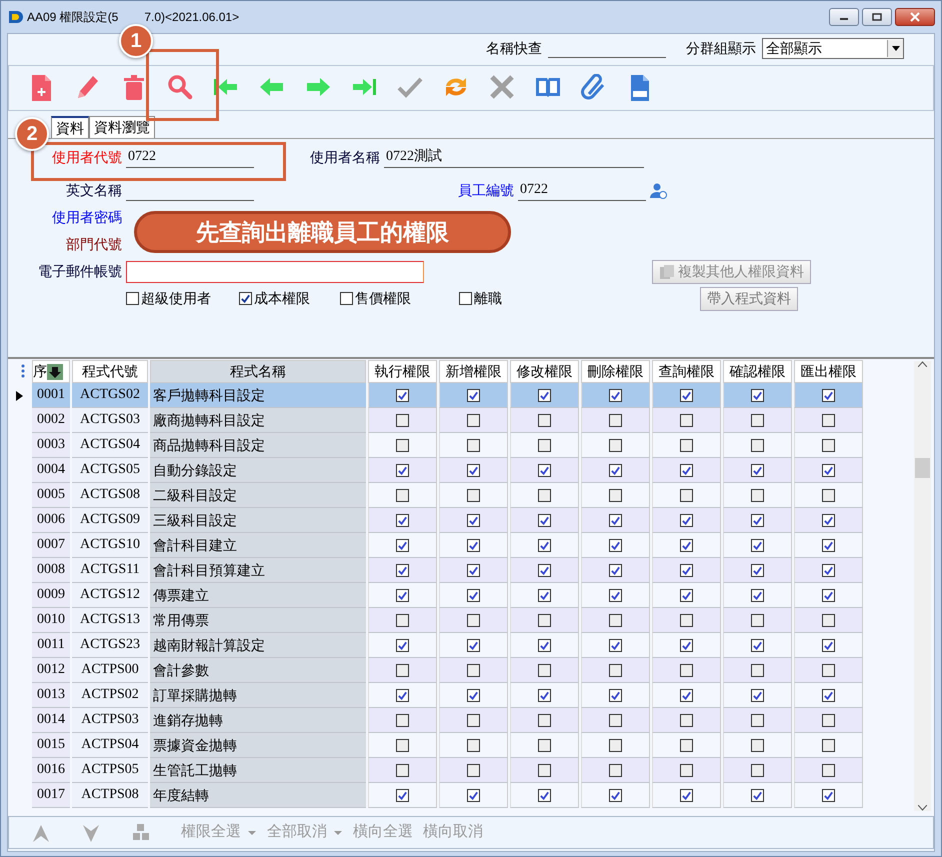 The height and width of the screenshot is (857, 942). I want to click on group-select: 全部顯示, so click(833, 48).